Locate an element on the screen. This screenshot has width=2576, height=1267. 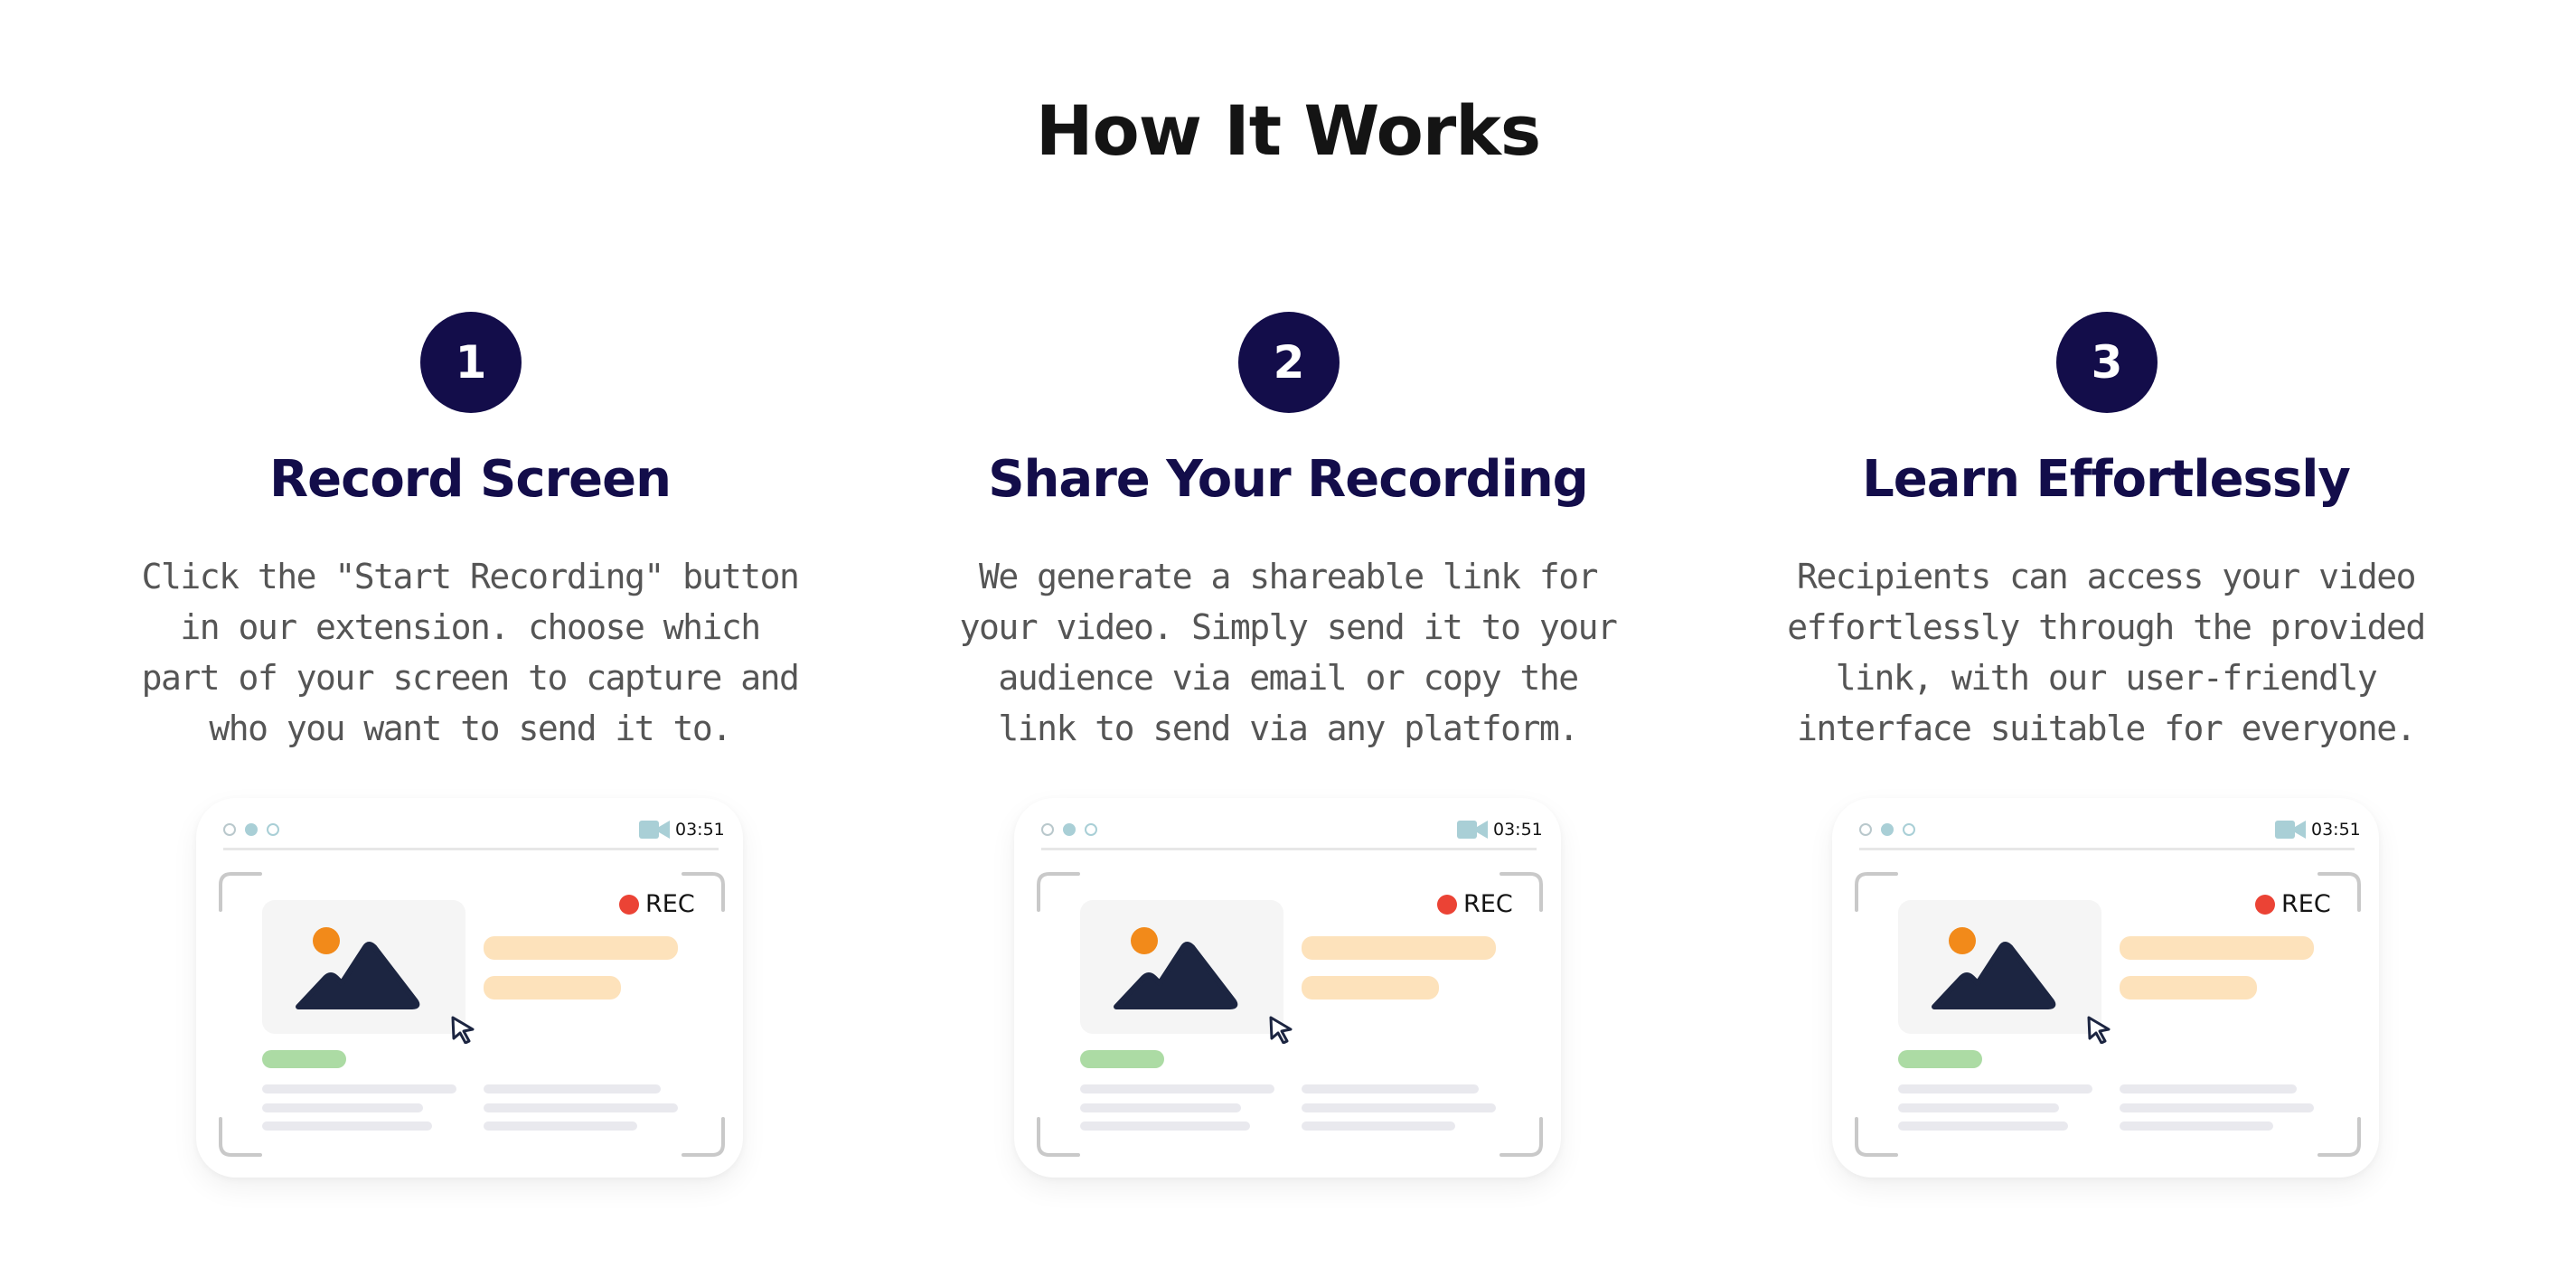
step-title: Learn Effortlessly is located at coordinates (2106, 479).